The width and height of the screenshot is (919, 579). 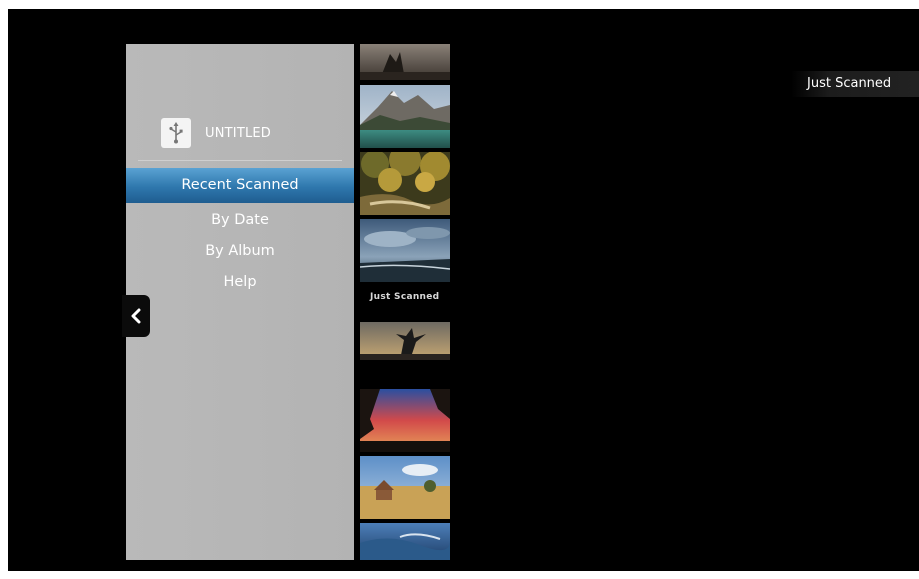 What do you see at coordinates (240, 160) in the screenshot?
I see `sidebar-divider` at bounding box center [240, 160].